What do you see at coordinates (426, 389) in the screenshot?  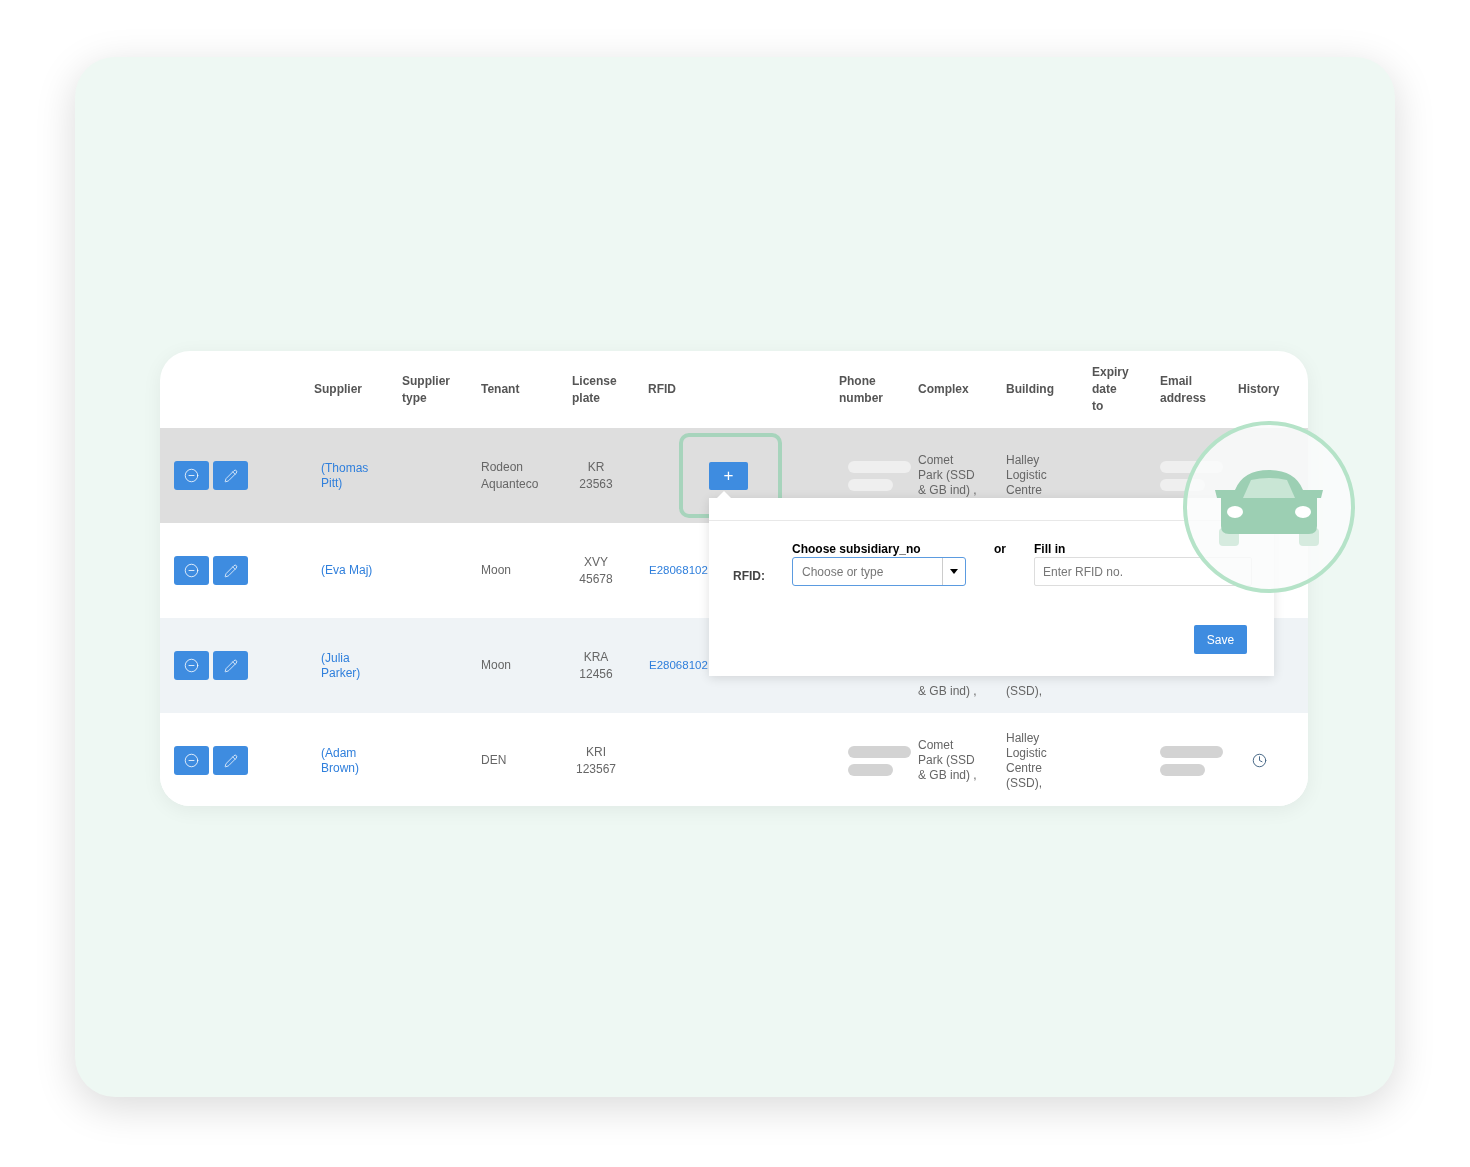 I see `column-header: Supplier type` at bounding box center [426, 389].